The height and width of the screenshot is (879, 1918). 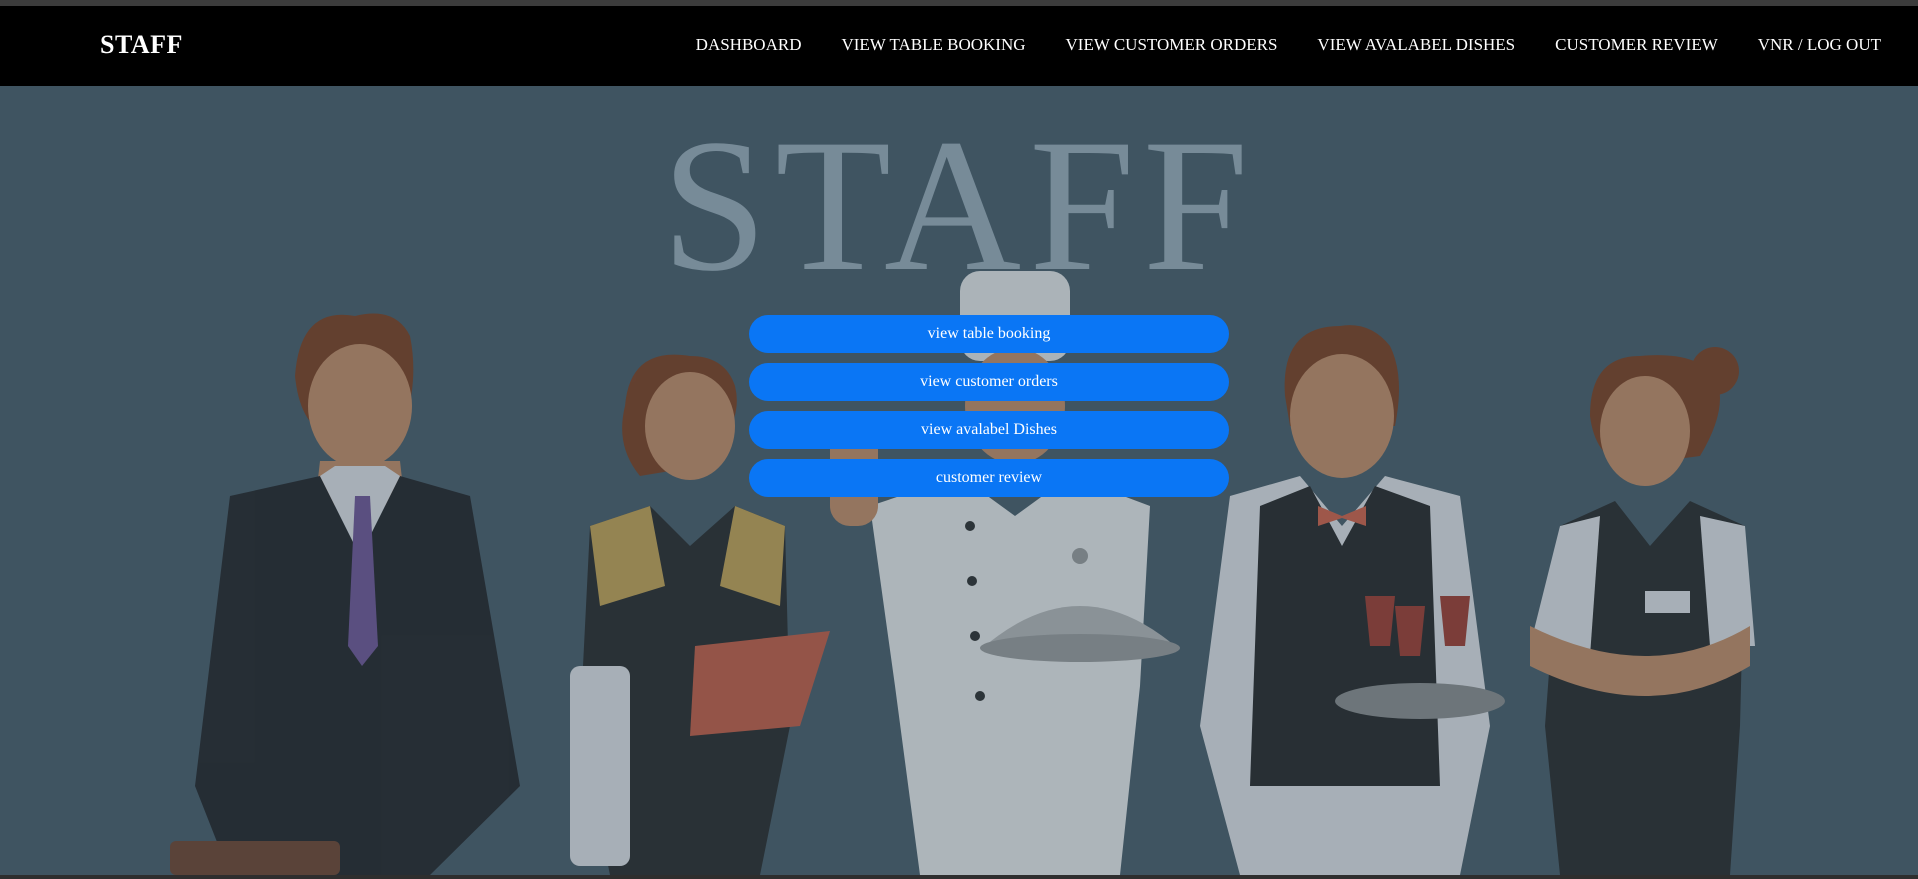 I want to click on nav-logout: VNR / LOG OUT, so click(x=1819, y=45).